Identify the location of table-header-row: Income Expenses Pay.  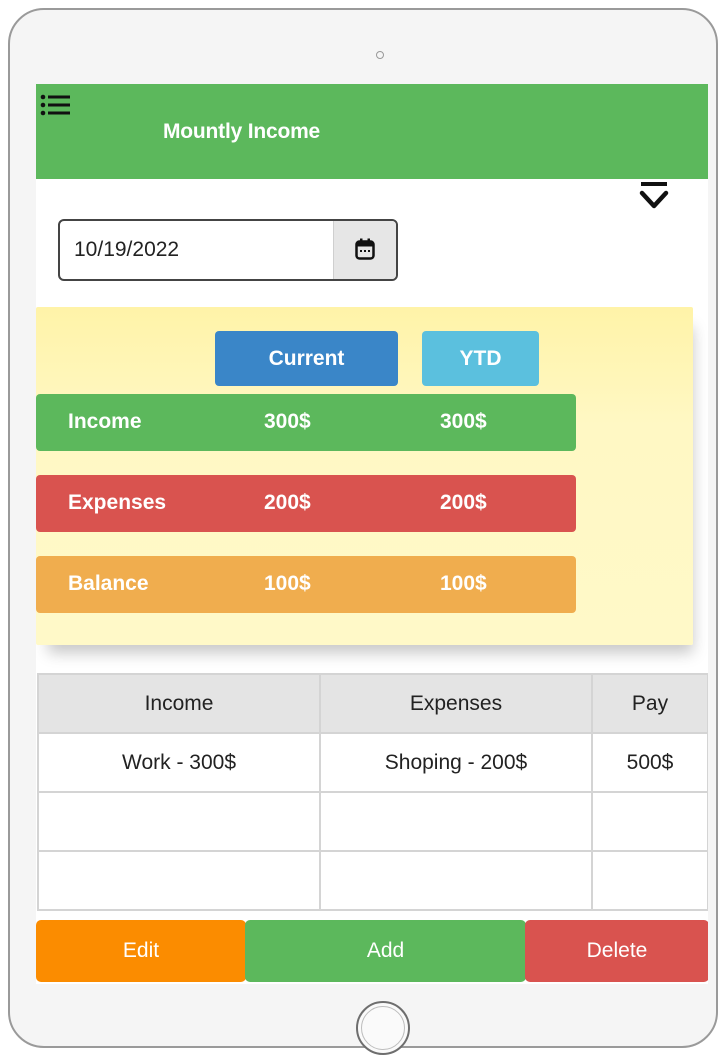
(372, 703).